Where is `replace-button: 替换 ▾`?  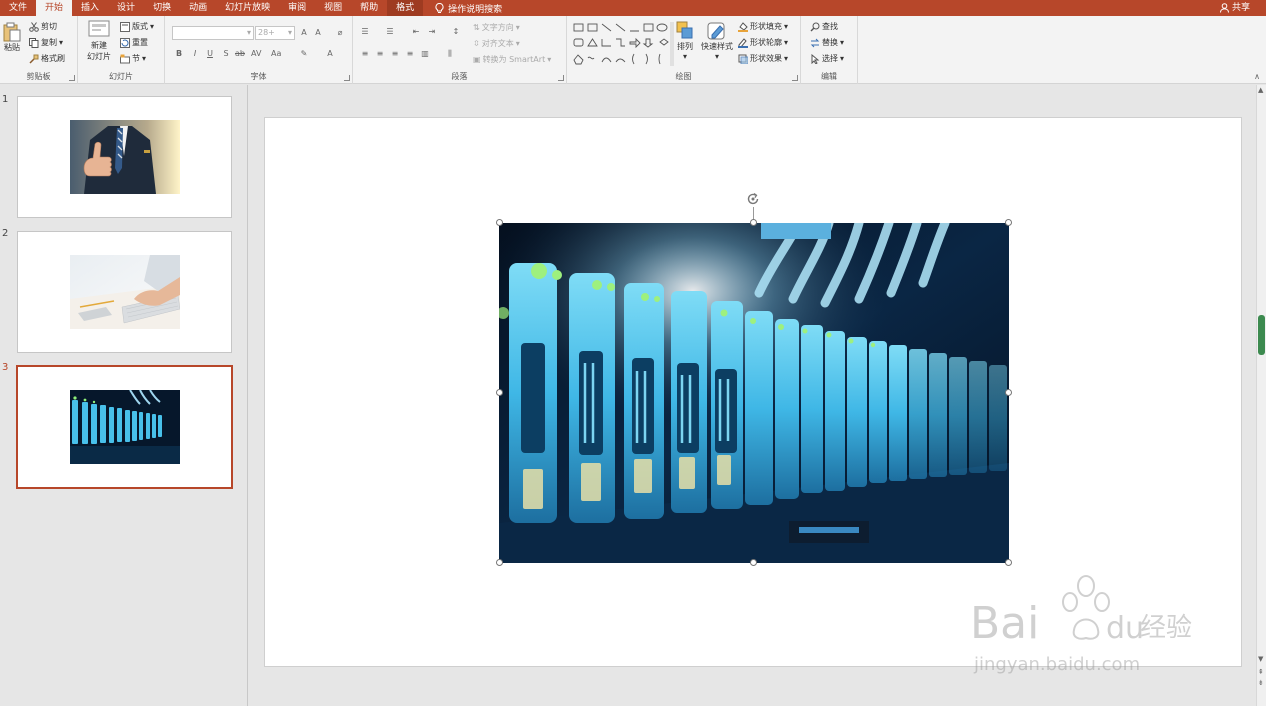
replace-button: 替换 ▾ is located at coordinates (827, 42).